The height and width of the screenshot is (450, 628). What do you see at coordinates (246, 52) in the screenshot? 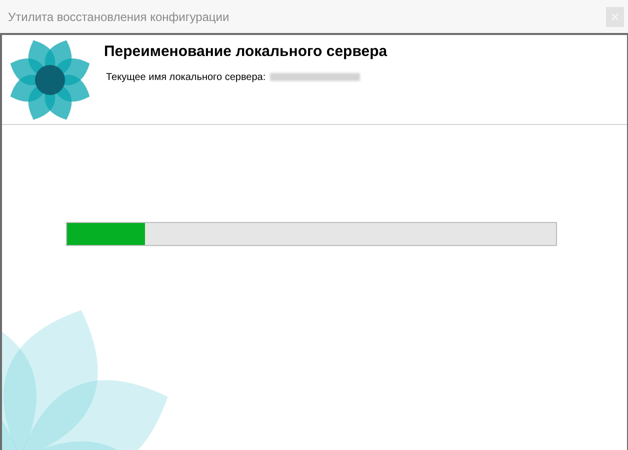
I see `header-title: Переименование локального сервера` at bounding box center [246, 52].